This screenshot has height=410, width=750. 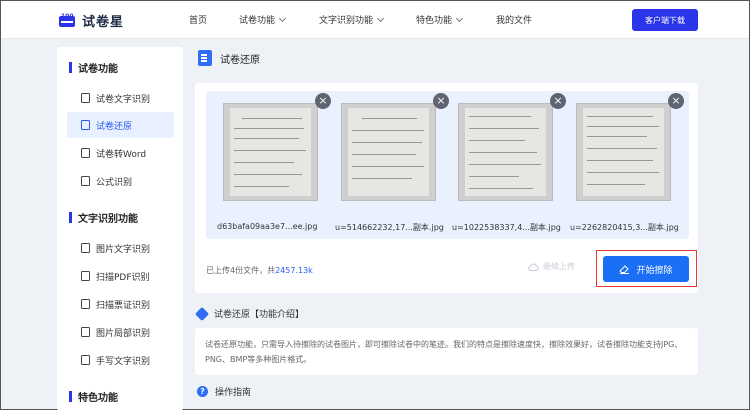 I want to click on sidebar-item-partial-ocr: 图片局部识别, so click(x=120, y=332).